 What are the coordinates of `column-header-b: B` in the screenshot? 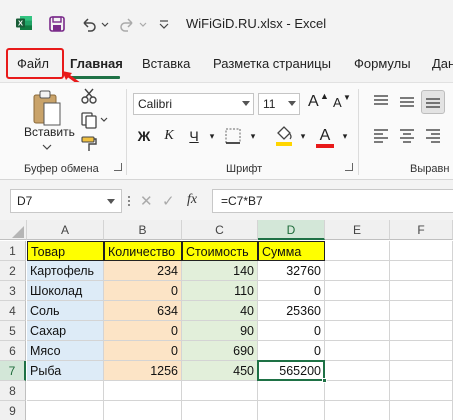 It's located at (143, 230).